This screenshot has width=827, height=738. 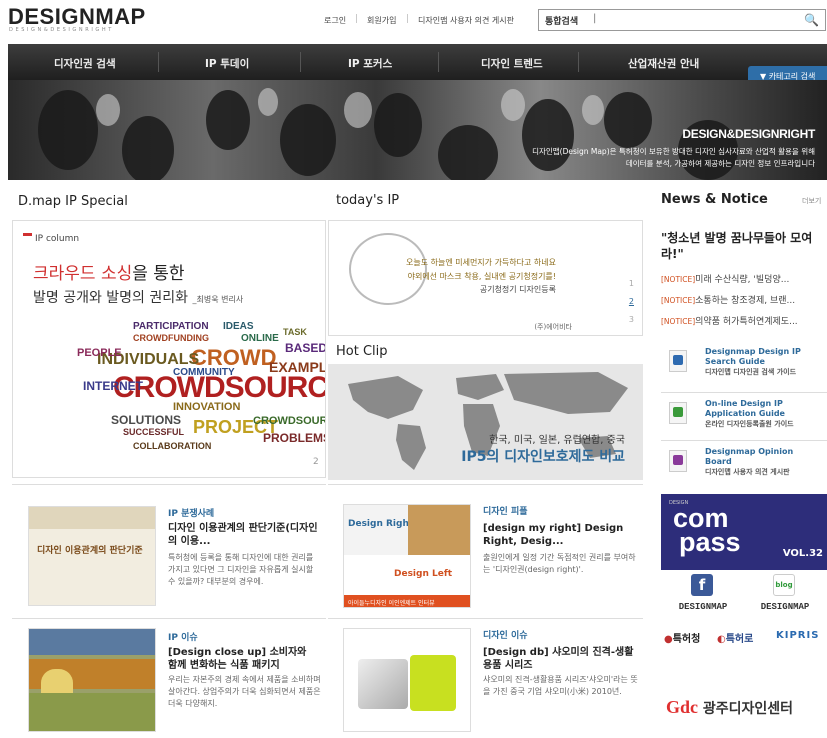 I want to click on quick-link-text: Designmap Opinion Board 디자인맵 사용자 의견 게시판, so click(x=755, y=462).